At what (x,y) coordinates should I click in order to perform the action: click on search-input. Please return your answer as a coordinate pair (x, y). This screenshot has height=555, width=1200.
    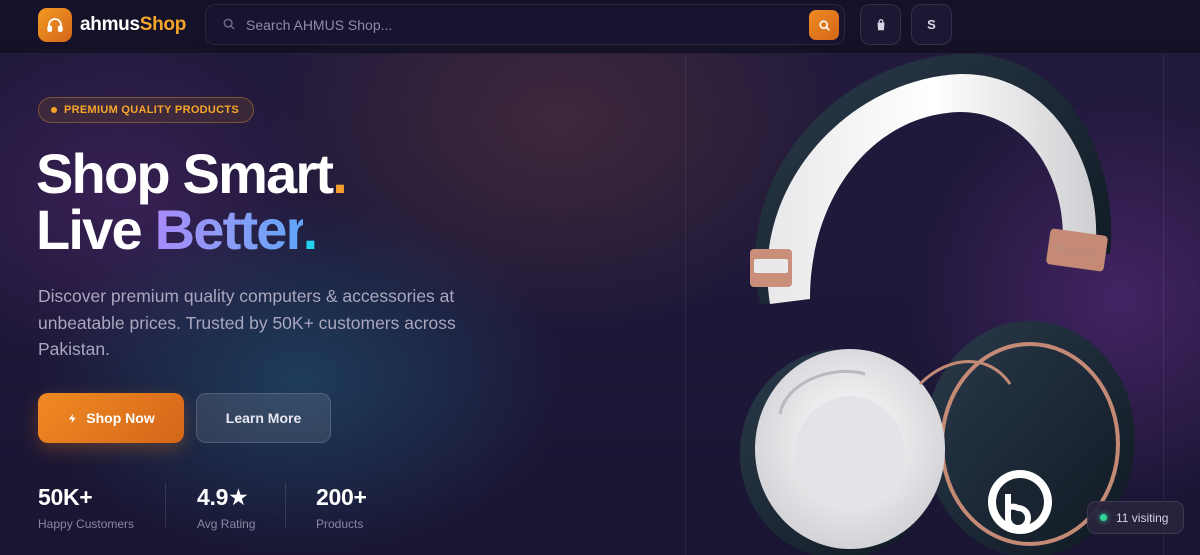
    Looking at the image, I should click on (516, 24).